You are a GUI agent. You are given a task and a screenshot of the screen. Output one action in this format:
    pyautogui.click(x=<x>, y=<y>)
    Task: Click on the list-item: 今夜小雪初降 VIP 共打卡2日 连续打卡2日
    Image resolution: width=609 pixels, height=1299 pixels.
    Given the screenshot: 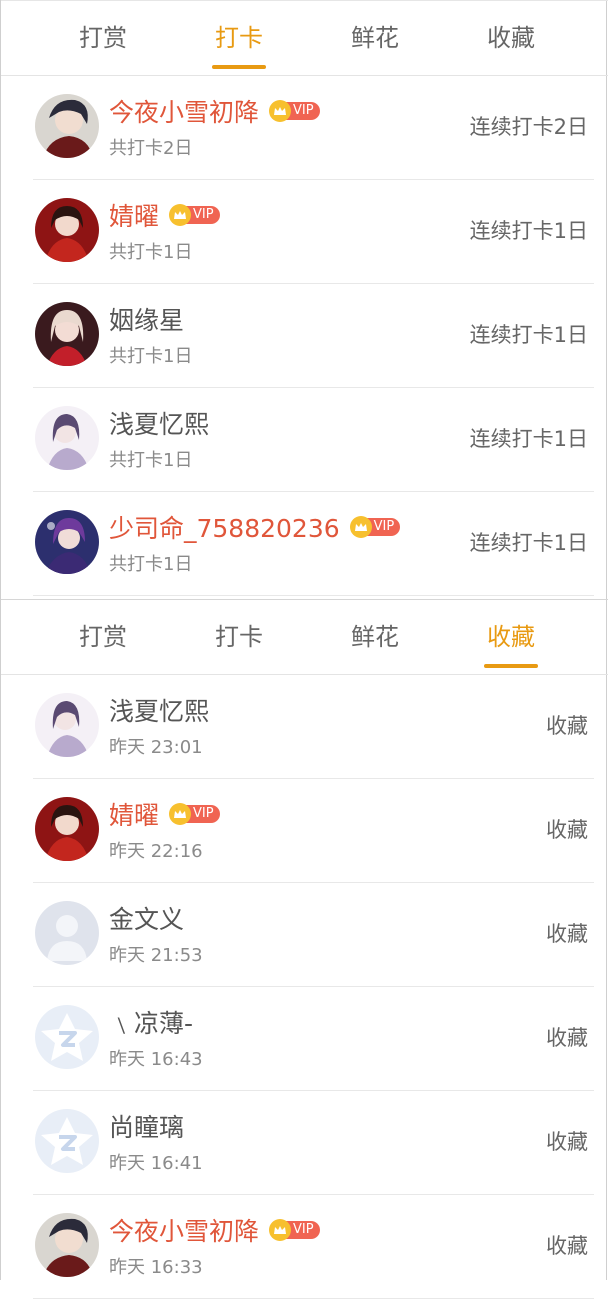 What is the action you would take?
    pyautogui.click(x=313, y=128)
    